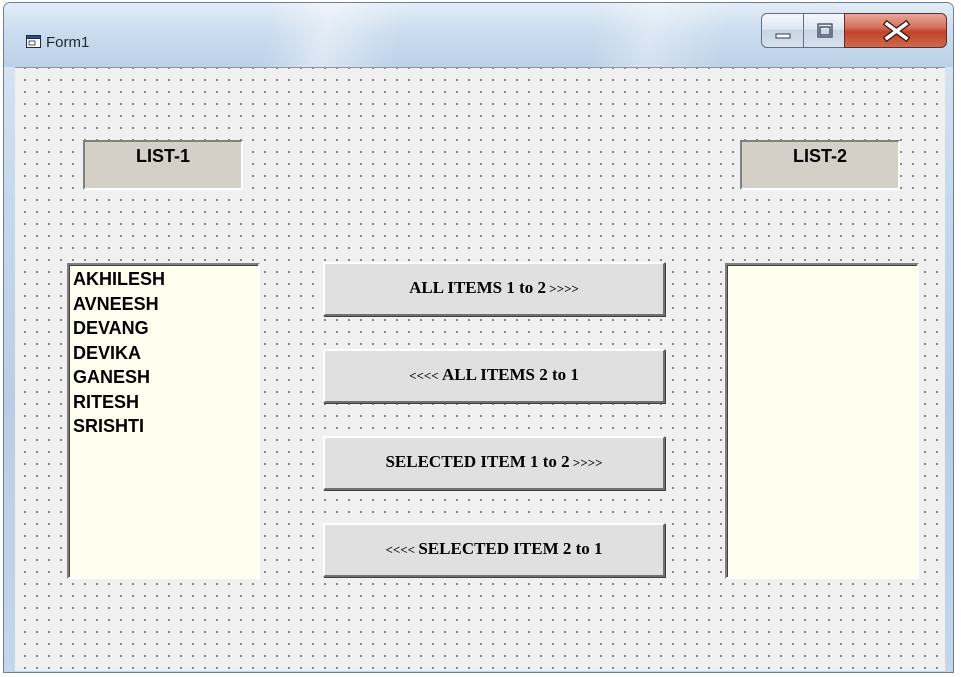 The image size is (961, 677). What do you see at coordinates (165, 426) in the screenshot?
I see `list-item: SRISHTI` at bounding box center [165, 426].